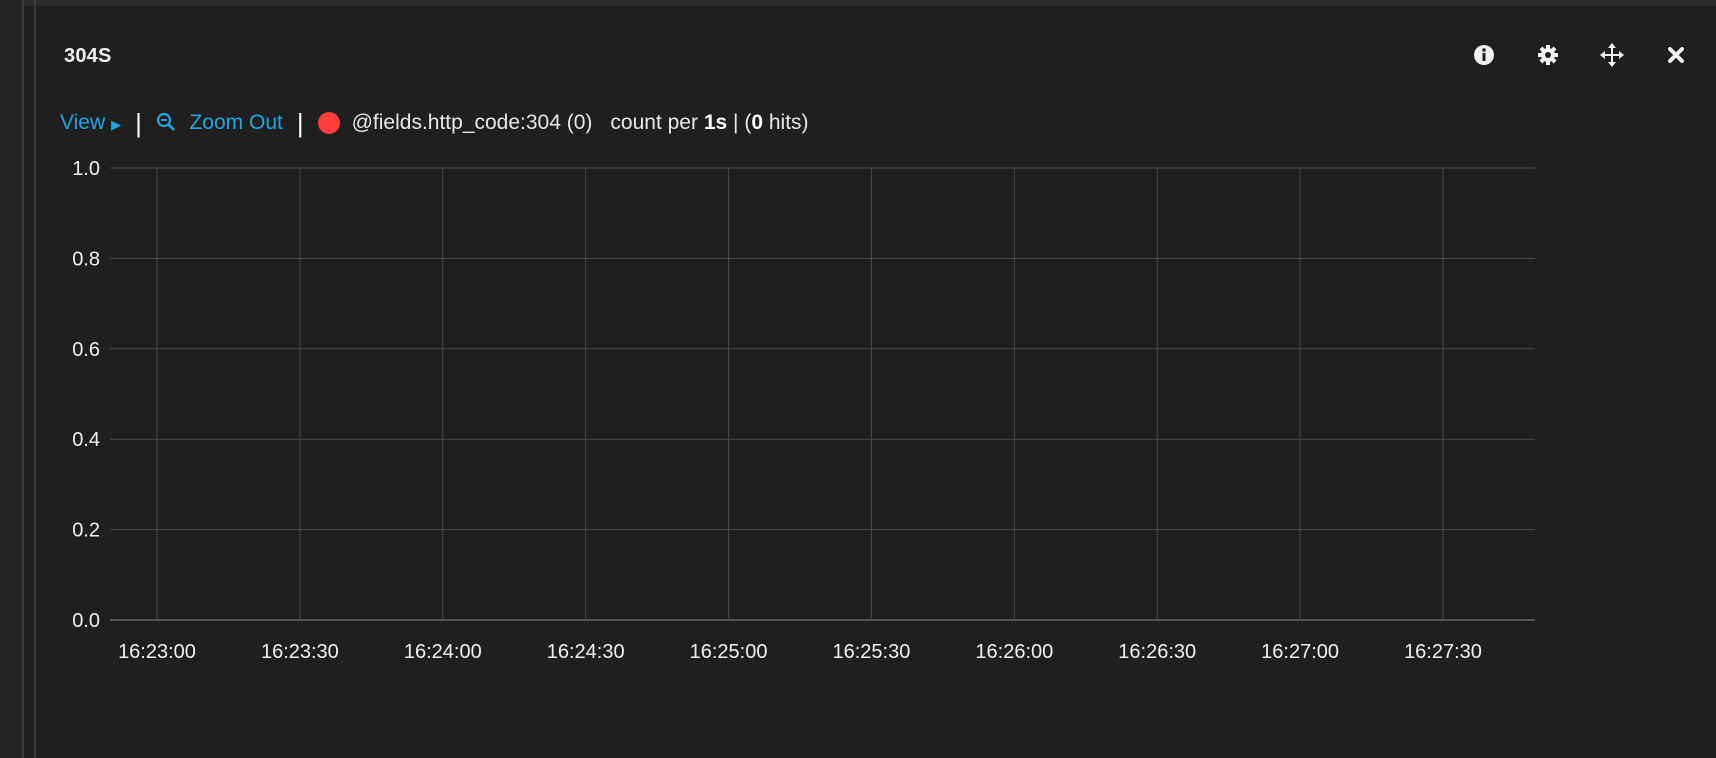  Describe the element at coordinates (86, 531) in the screenshot. I see `y-tick-label: 0.2` at that location.